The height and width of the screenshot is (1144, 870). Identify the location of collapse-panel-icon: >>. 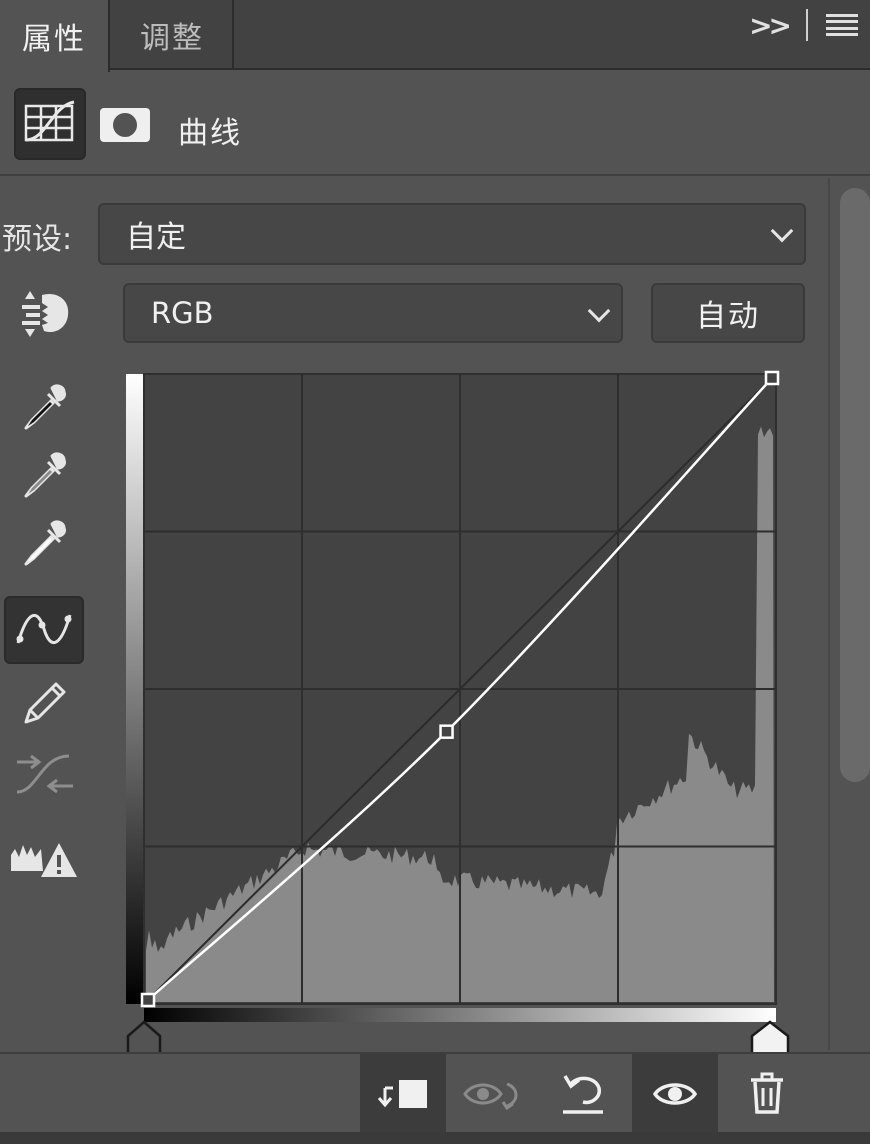
(770, 25).